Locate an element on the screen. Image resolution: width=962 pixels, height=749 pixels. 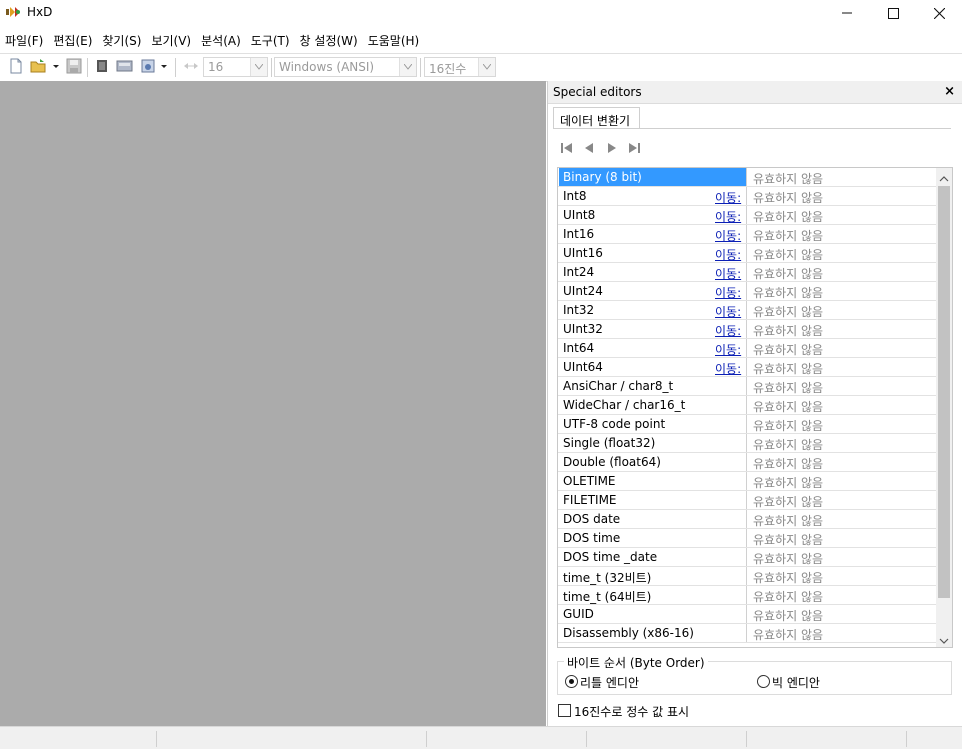
charset-select: Windows (ANSI) is located at coordinates (345, 67).